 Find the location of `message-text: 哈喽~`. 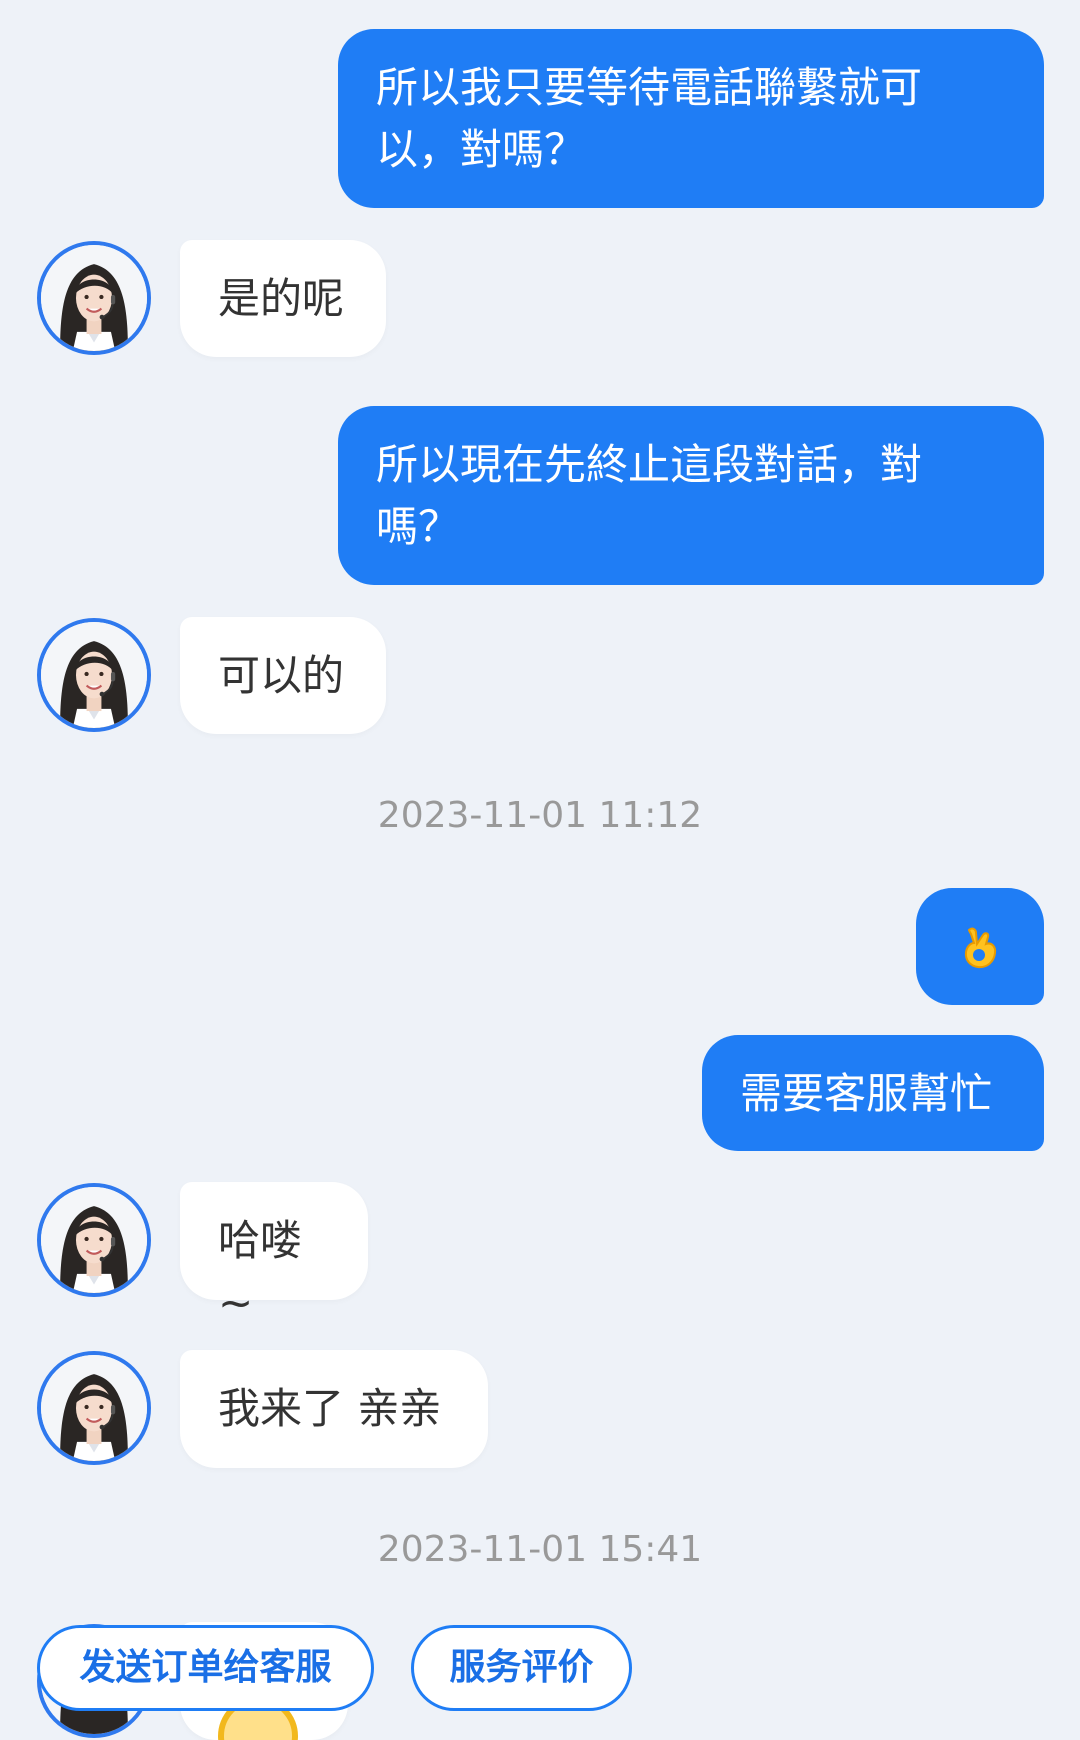

message-text: 哈喽~ is located at coordinates (260, 1271).